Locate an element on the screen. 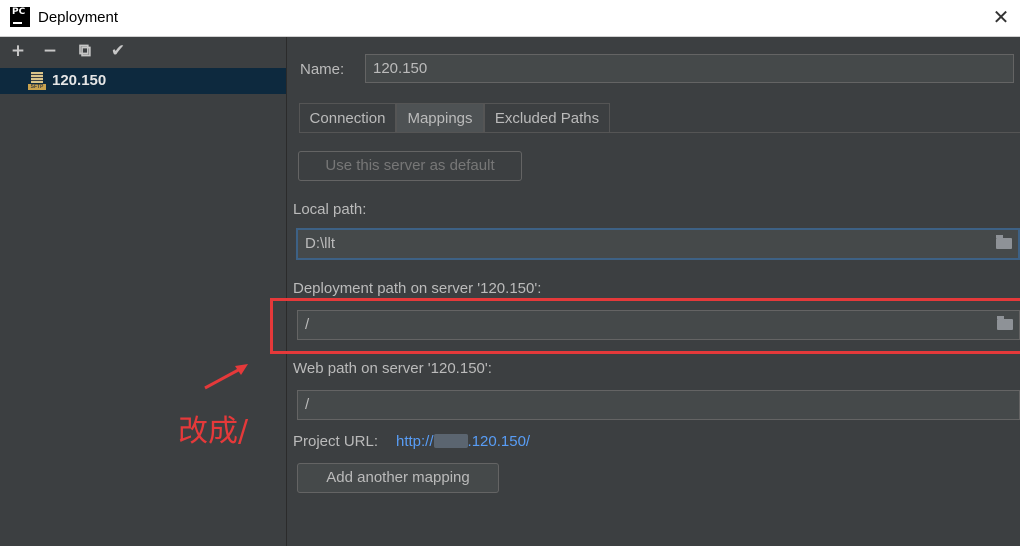 Image resolution: width=1020 pixels, height=546 pixels. use-as-default-button: Use this server as default is located at coordinates (410, 166).